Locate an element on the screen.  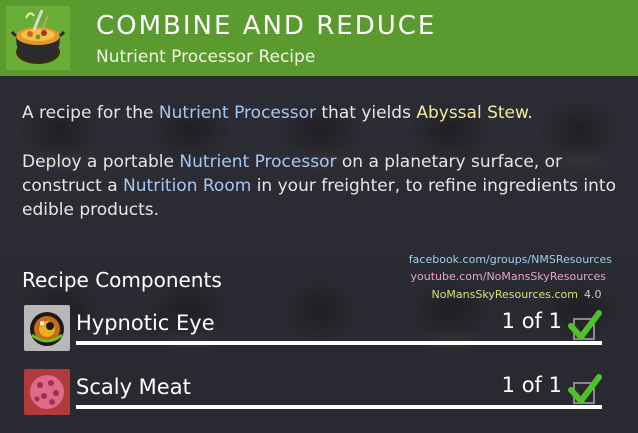
description-text: that yields is located at coordinates (366, 113).